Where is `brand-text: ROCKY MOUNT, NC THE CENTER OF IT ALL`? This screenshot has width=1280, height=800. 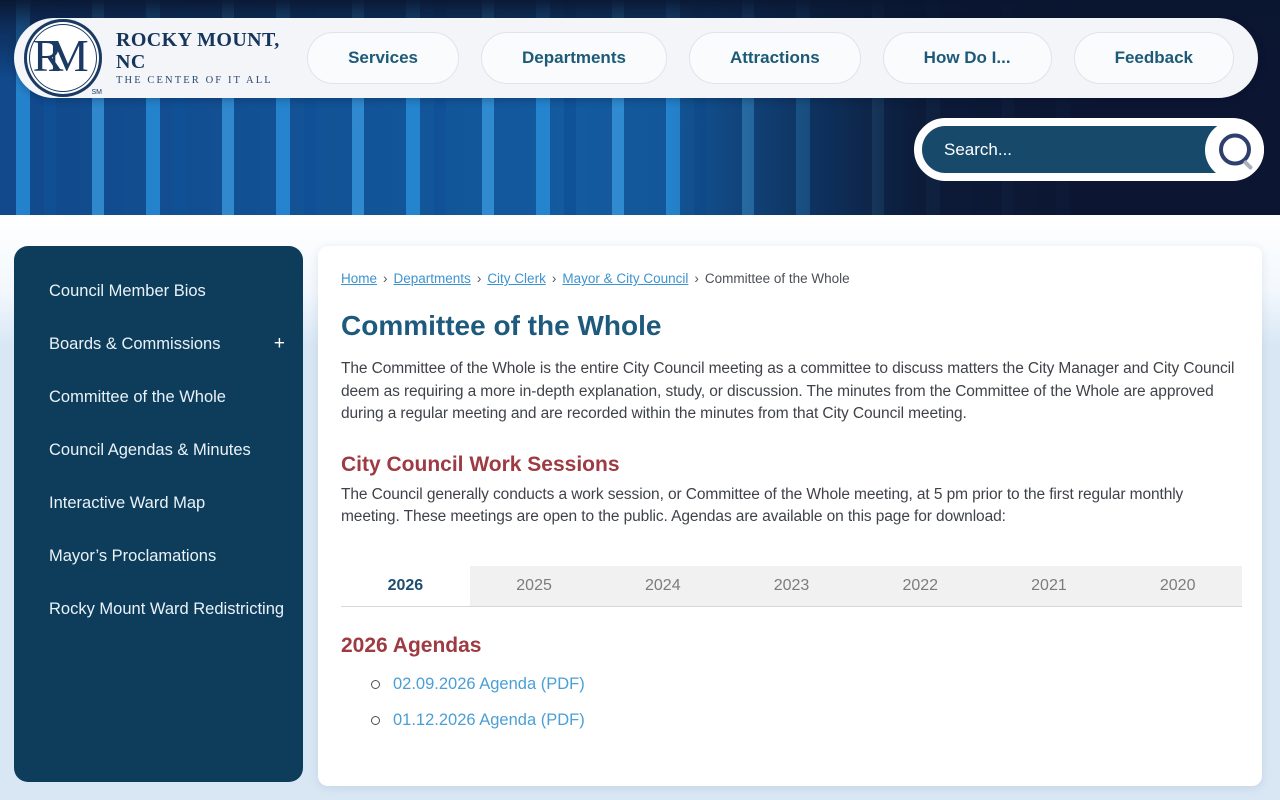 brand-text: ROCKY MOUNT, NC THE CENTER OF IT ALL is located at coordinates (211, 58).